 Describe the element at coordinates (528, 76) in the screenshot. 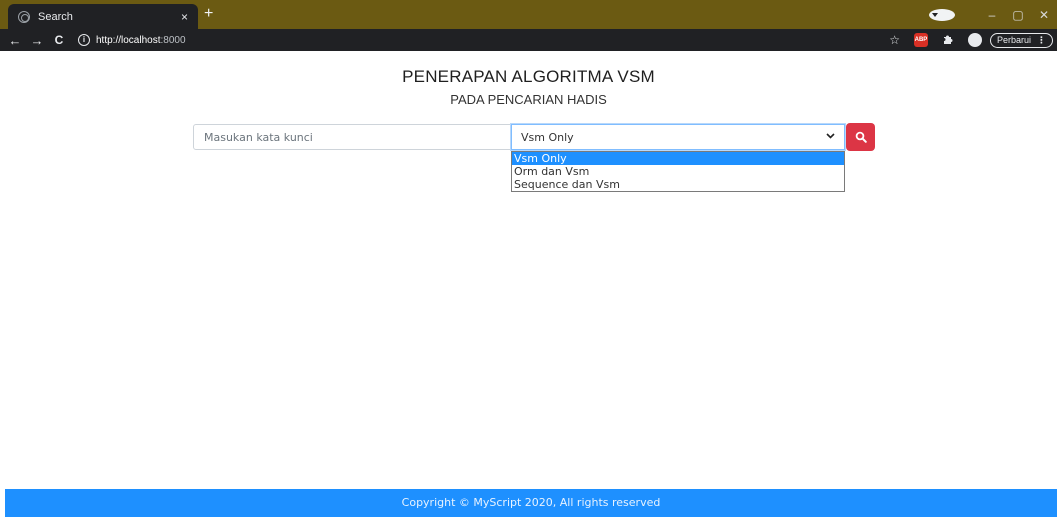

I see `page-title: PENERAPAN ALGORITMA VSM` at that location.